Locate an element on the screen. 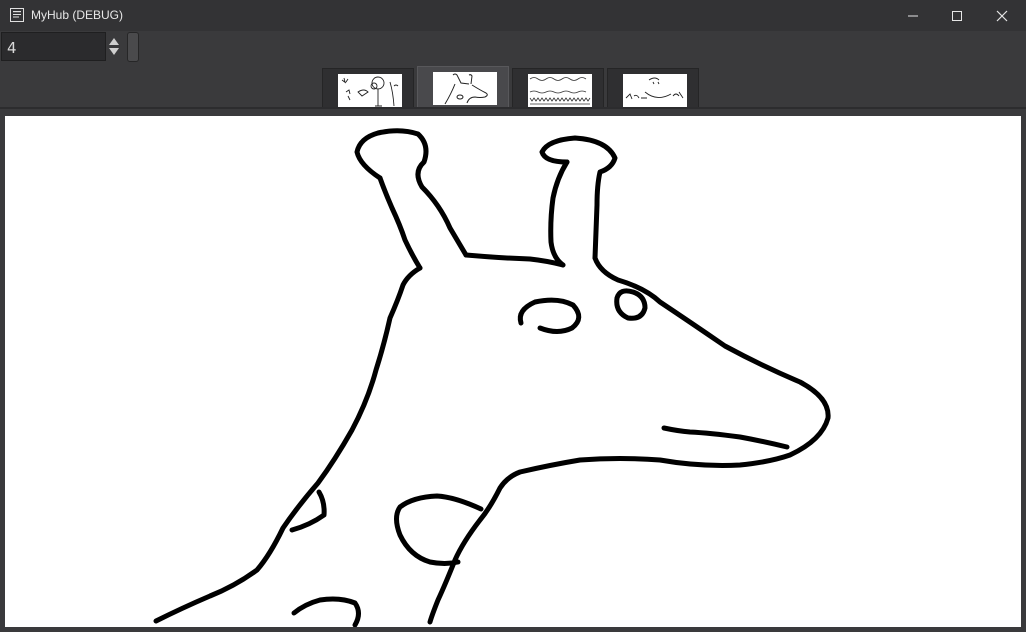 The image size is (1026, 632). close-icon is located at coordinates (1002, 16).